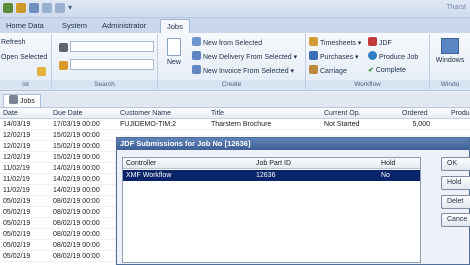 Image resolution: width=470 pixels, height=265 pixels. Describe the element at coordinates (334, 57) in the screenshot. I see `purchases-button: Purchases ▾` at that location.